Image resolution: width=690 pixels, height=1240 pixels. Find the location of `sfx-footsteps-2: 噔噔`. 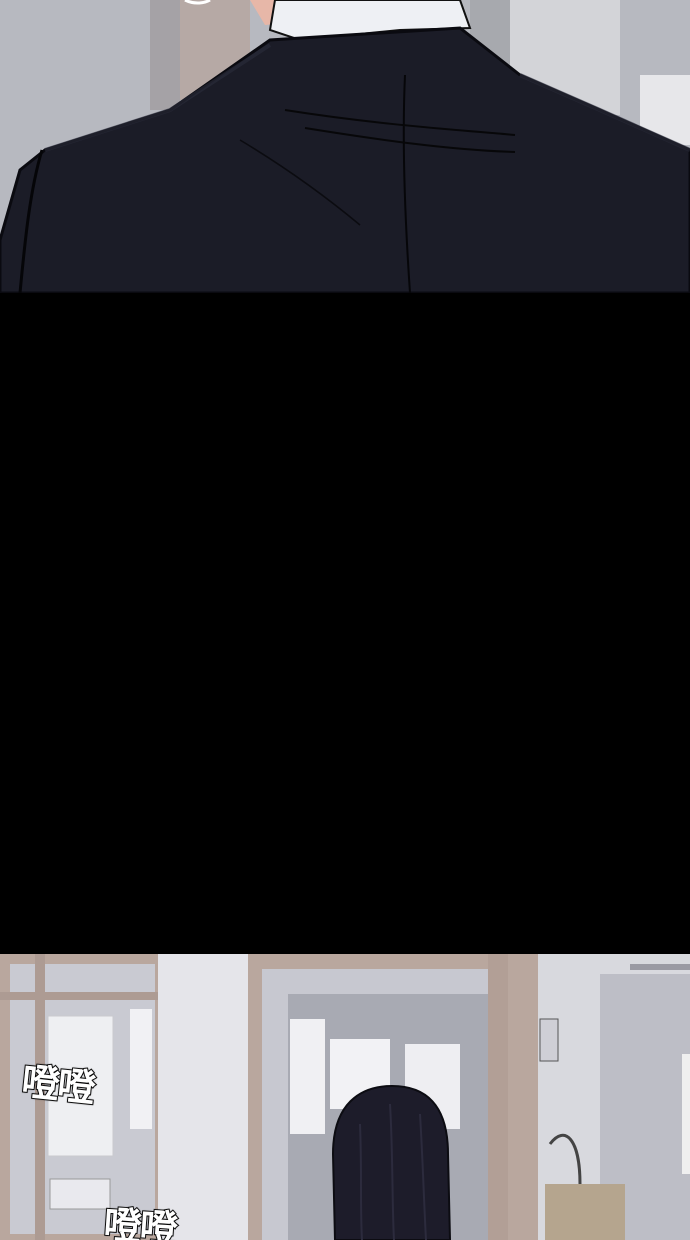

sfx-footsteps-2: 噔噔 is located at coordinates (139, 1220).